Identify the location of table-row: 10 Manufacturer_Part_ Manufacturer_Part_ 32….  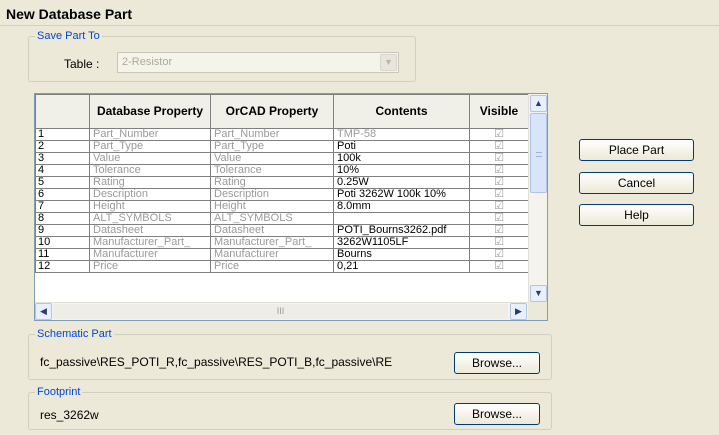
(282, 242).